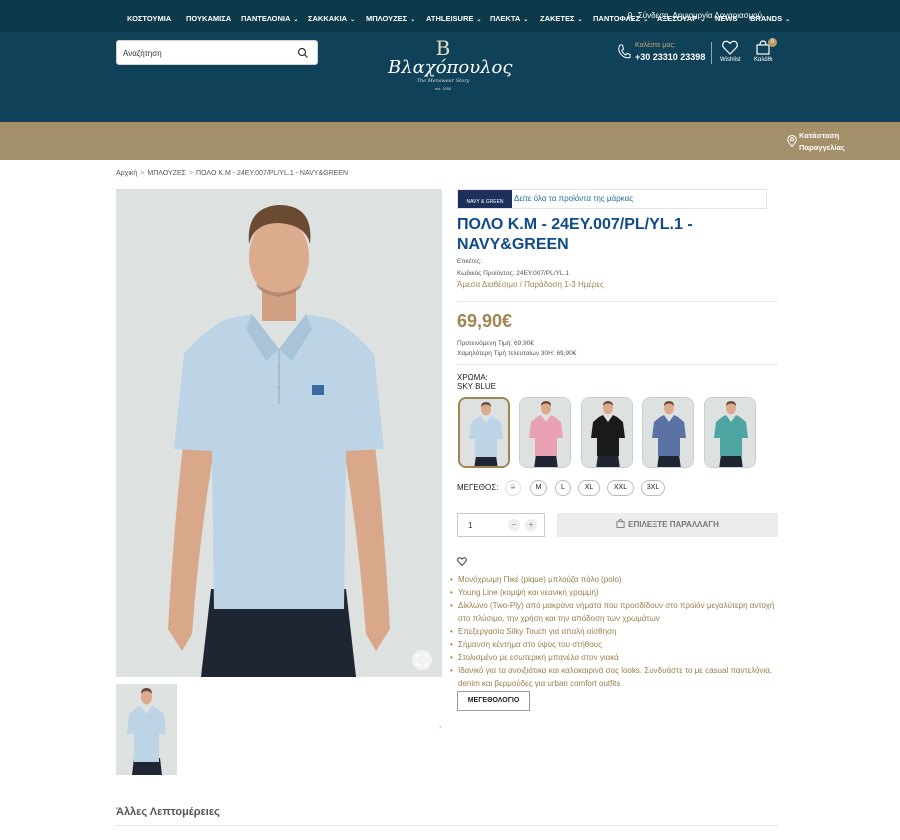 This screenshot has width=900, height=840. Describe the element at coordinates (303, 53) in the screenshot. I see `search-icon` at that location.